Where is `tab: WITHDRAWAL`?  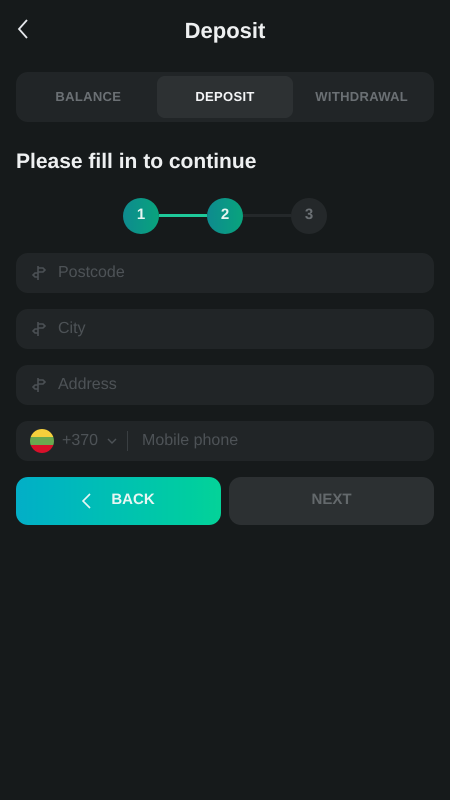 tab: WITHDRAWAL is located at coordinates (361, 97).